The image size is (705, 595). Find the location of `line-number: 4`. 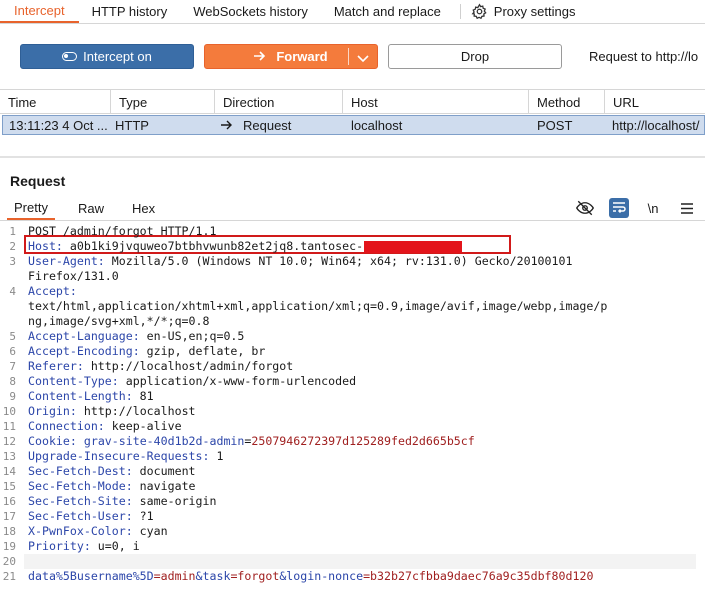

line-number: 4 is located at coordinates (12, 291).